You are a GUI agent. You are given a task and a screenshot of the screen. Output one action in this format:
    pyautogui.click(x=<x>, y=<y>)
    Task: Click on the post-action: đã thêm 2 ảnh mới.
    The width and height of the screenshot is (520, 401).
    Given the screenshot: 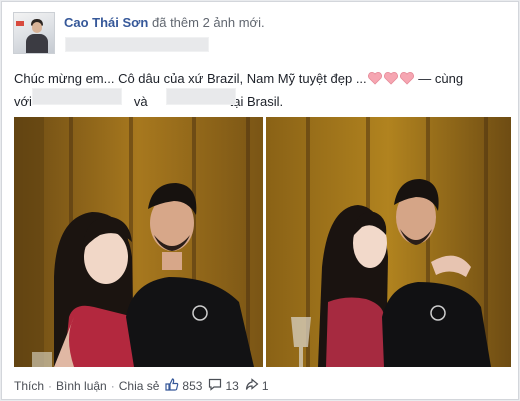 What is the action you would take?
    pyautogui.click(x=208, y=22)
    